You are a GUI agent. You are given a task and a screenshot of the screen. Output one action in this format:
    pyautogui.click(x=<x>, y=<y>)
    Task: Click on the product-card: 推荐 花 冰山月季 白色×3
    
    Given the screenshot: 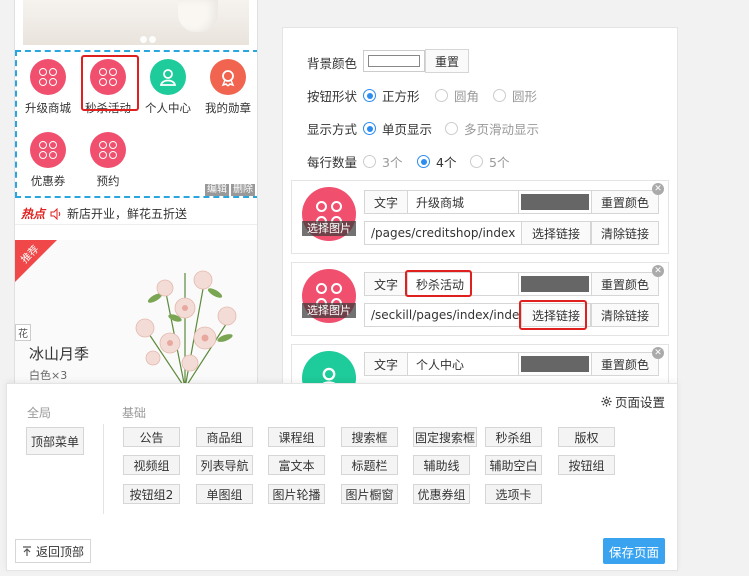 What is the action you would take?
    pyautogui.click(x=136, y=315)
    